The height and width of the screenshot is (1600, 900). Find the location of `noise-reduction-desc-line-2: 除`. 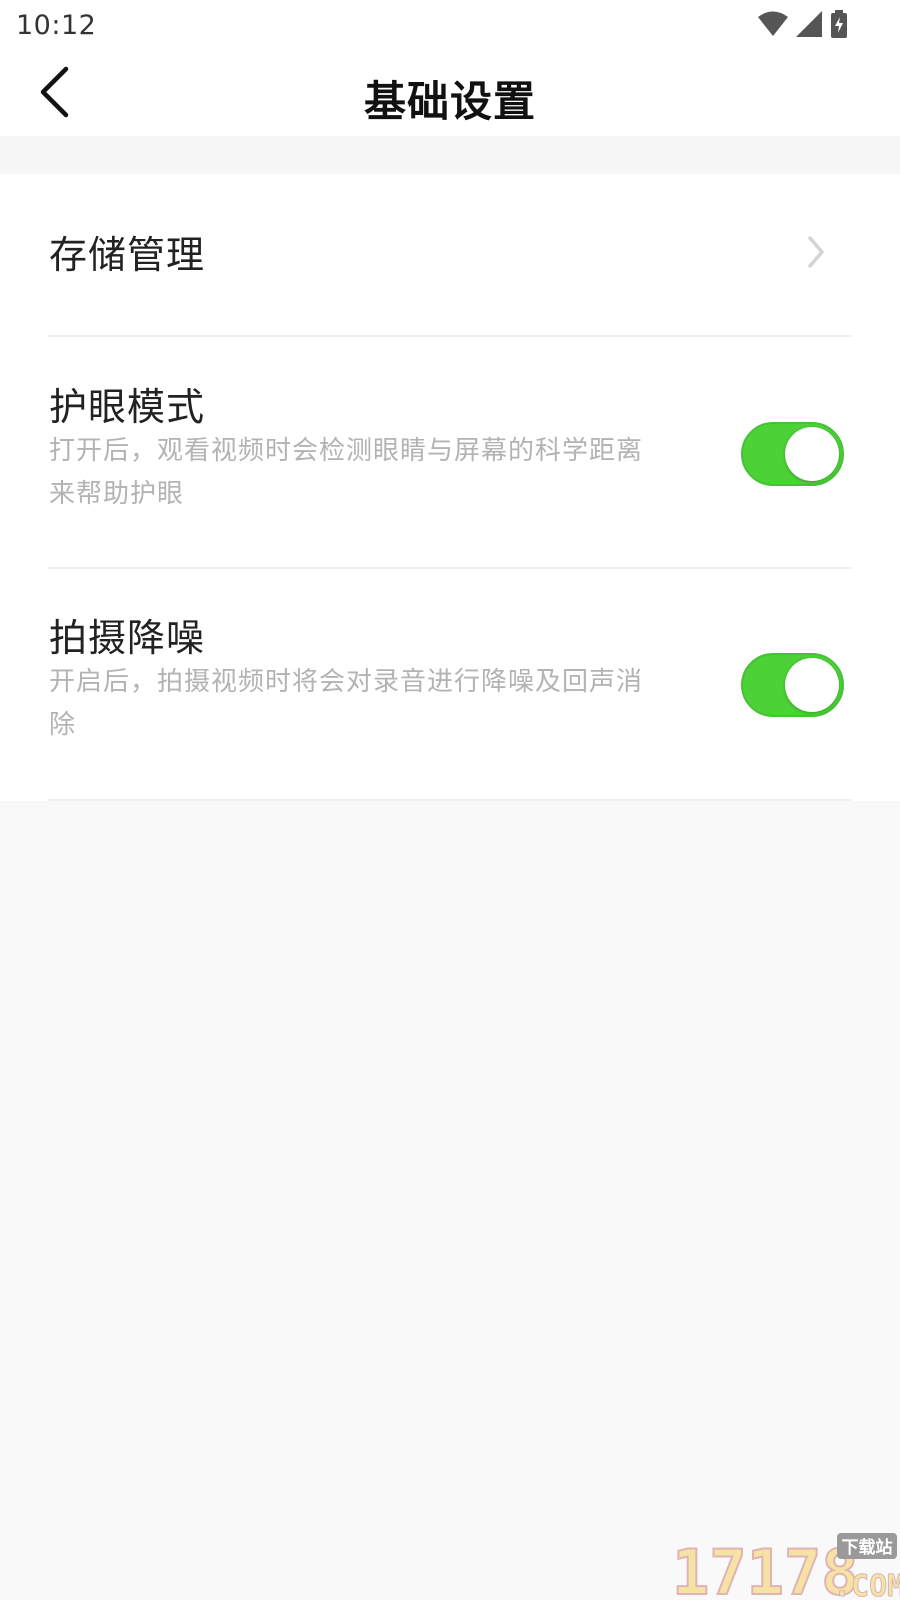

noise-reduction-desc-line-2: 除 is located at coordinates (63, 725).